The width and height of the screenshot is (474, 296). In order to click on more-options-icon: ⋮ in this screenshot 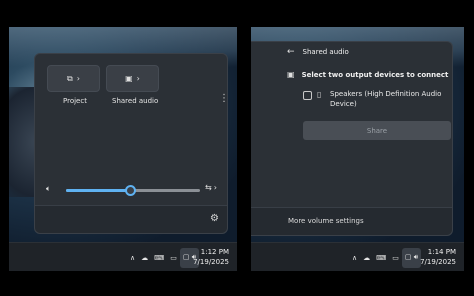, I will do `click(224, 99)`.